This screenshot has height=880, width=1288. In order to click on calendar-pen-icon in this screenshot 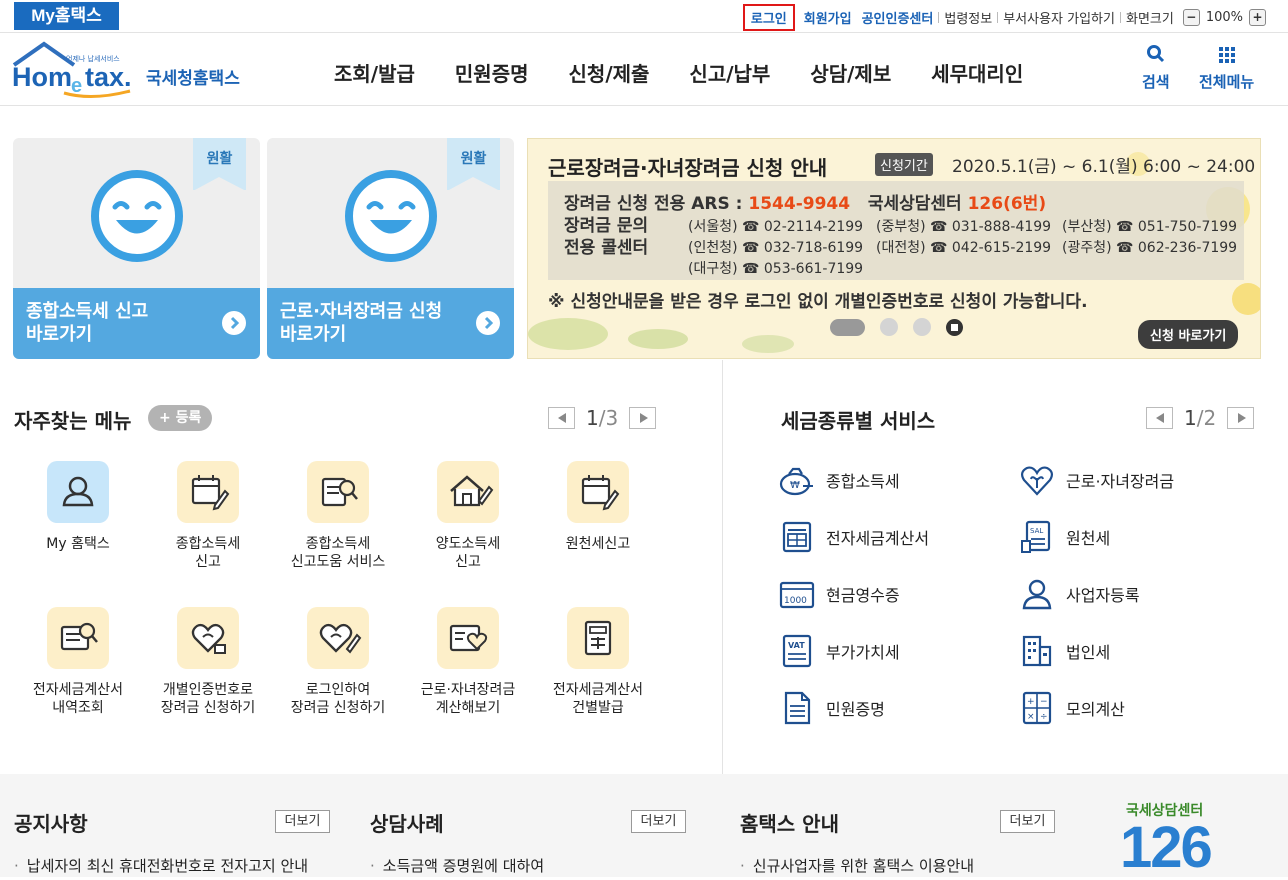, I will do `click(598, 492)`.